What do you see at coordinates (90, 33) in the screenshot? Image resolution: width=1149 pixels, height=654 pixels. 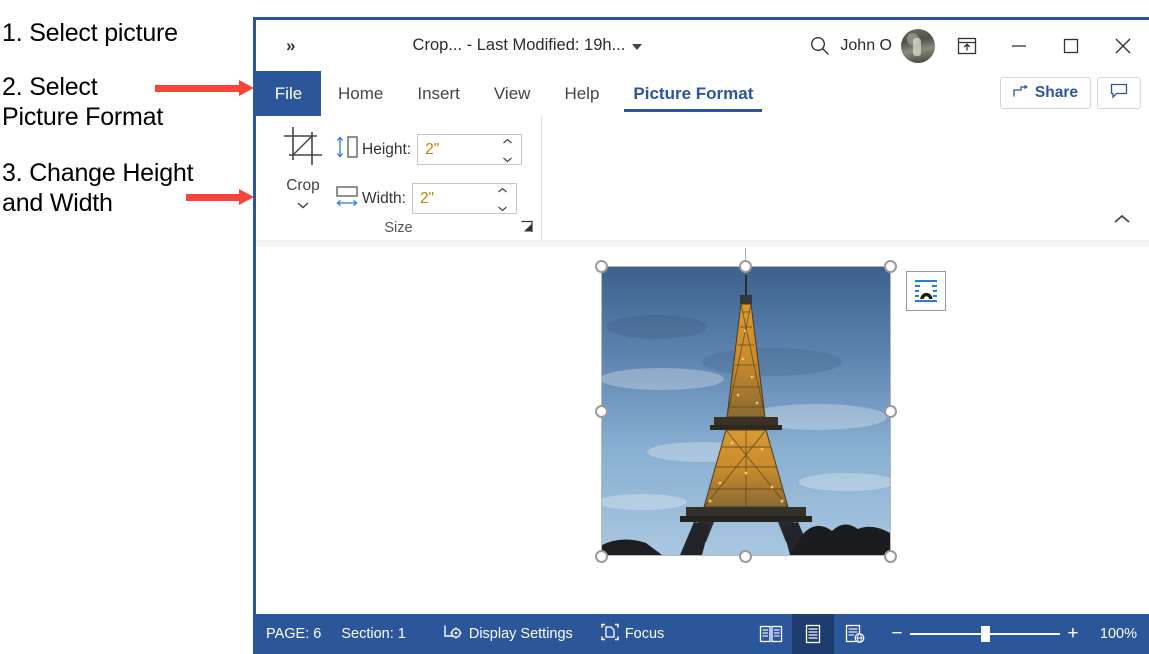 I see `instruction-step-1: 1. Select picture` at bounding box center [90, 33].